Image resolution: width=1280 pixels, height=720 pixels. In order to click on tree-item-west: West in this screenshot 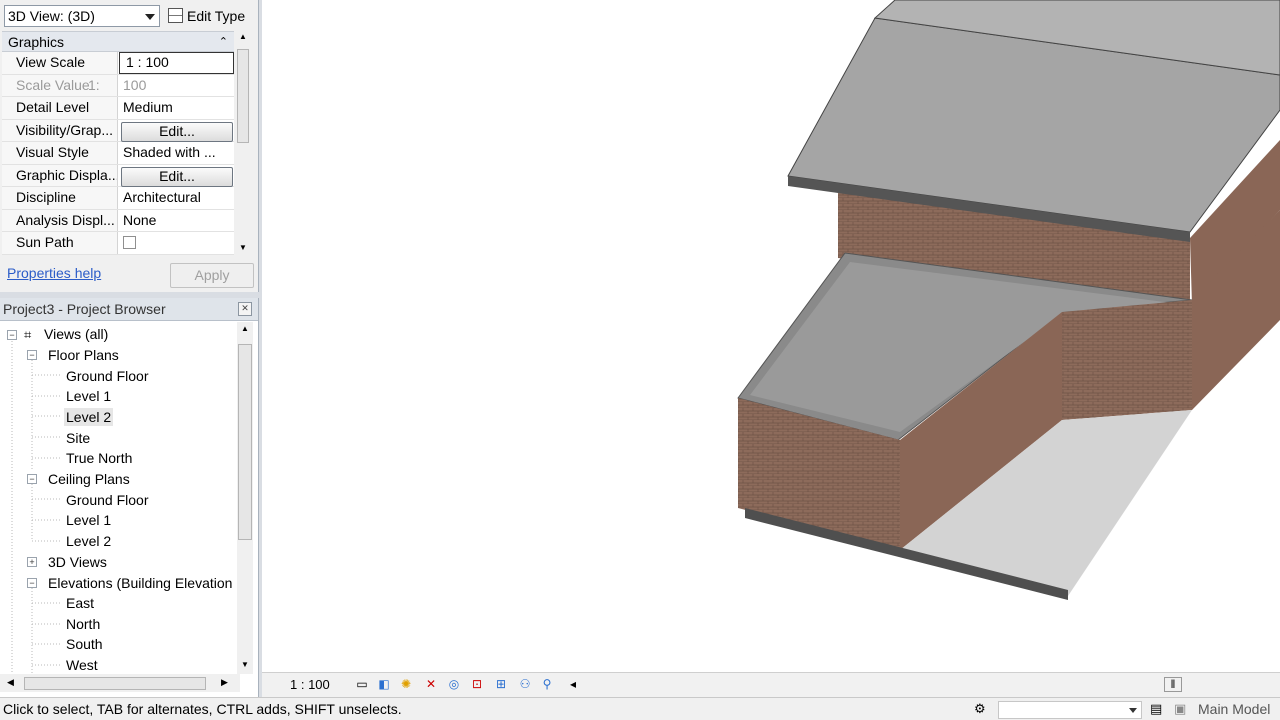, I will do `click(82, 665)`.